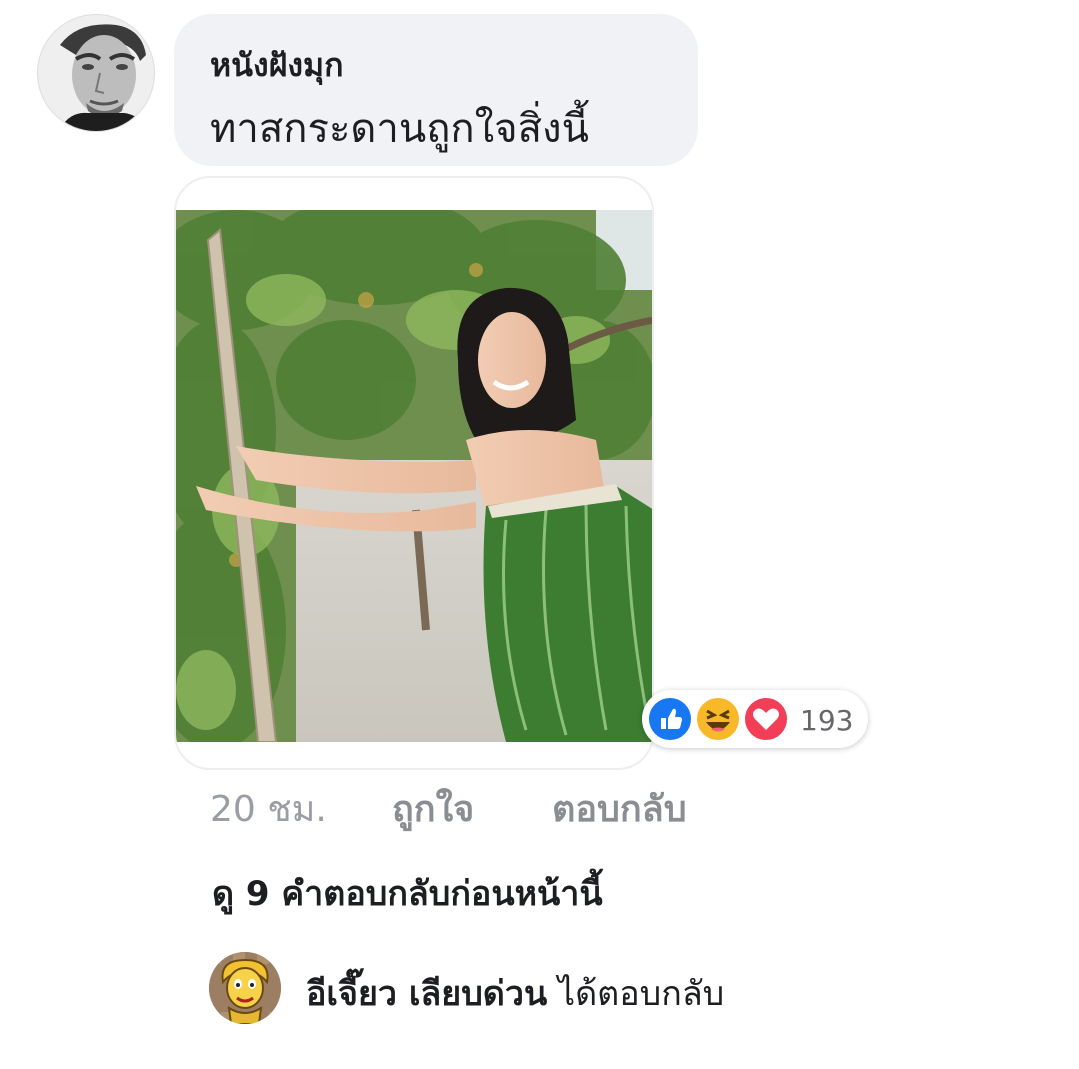  I want to click on reply-action-text: ได้ตอบกลับ, so click(641, 994).